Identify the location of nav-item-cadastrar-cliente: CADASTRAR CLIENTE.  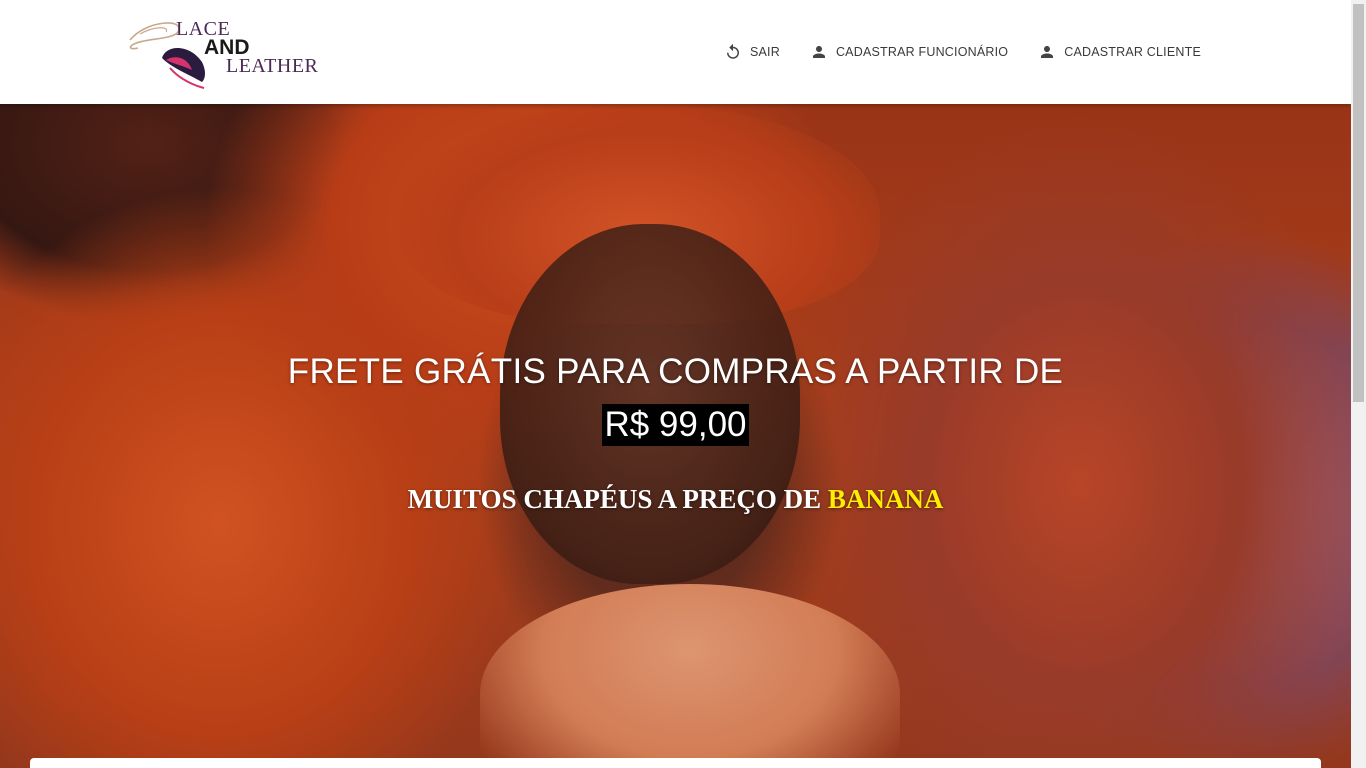
(1119, 52).